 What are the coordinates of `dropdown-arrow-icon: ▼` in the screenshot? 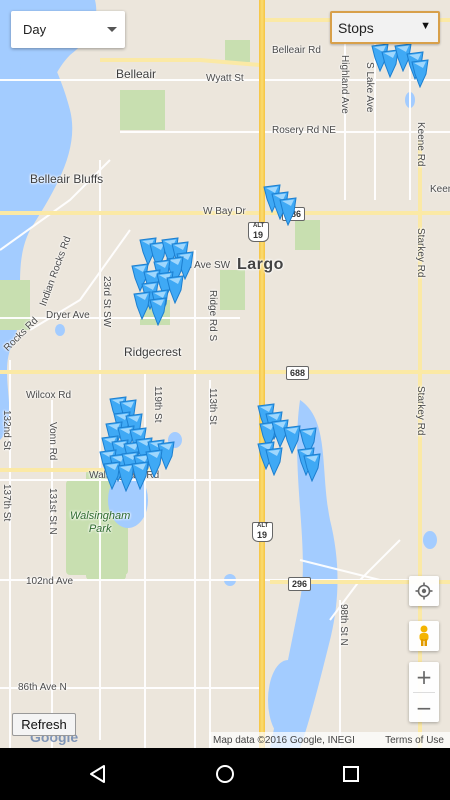 It's located at (425, 26).